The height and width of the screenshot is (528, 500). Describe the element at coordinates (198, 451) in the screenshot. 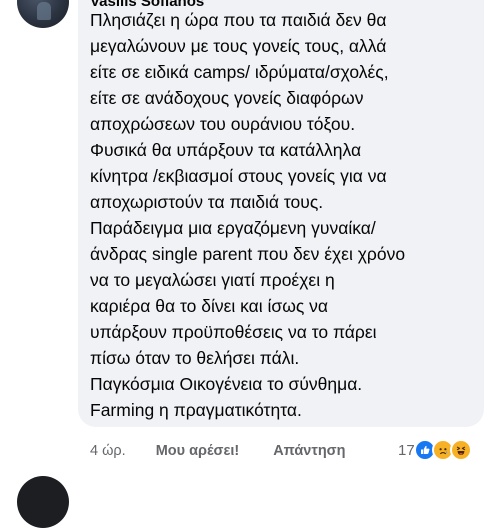

I see `like-button: Μου αρέσει!` at that location.